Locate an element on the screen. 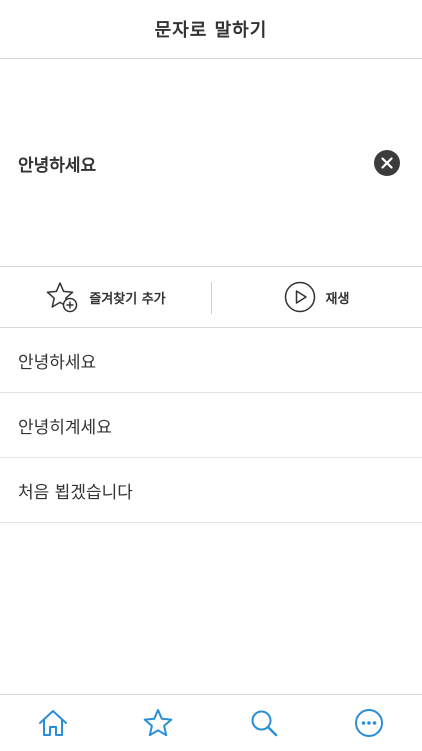  add-favorite-label: 즐겨찾기 추가 is located at coordinates (127, 297).